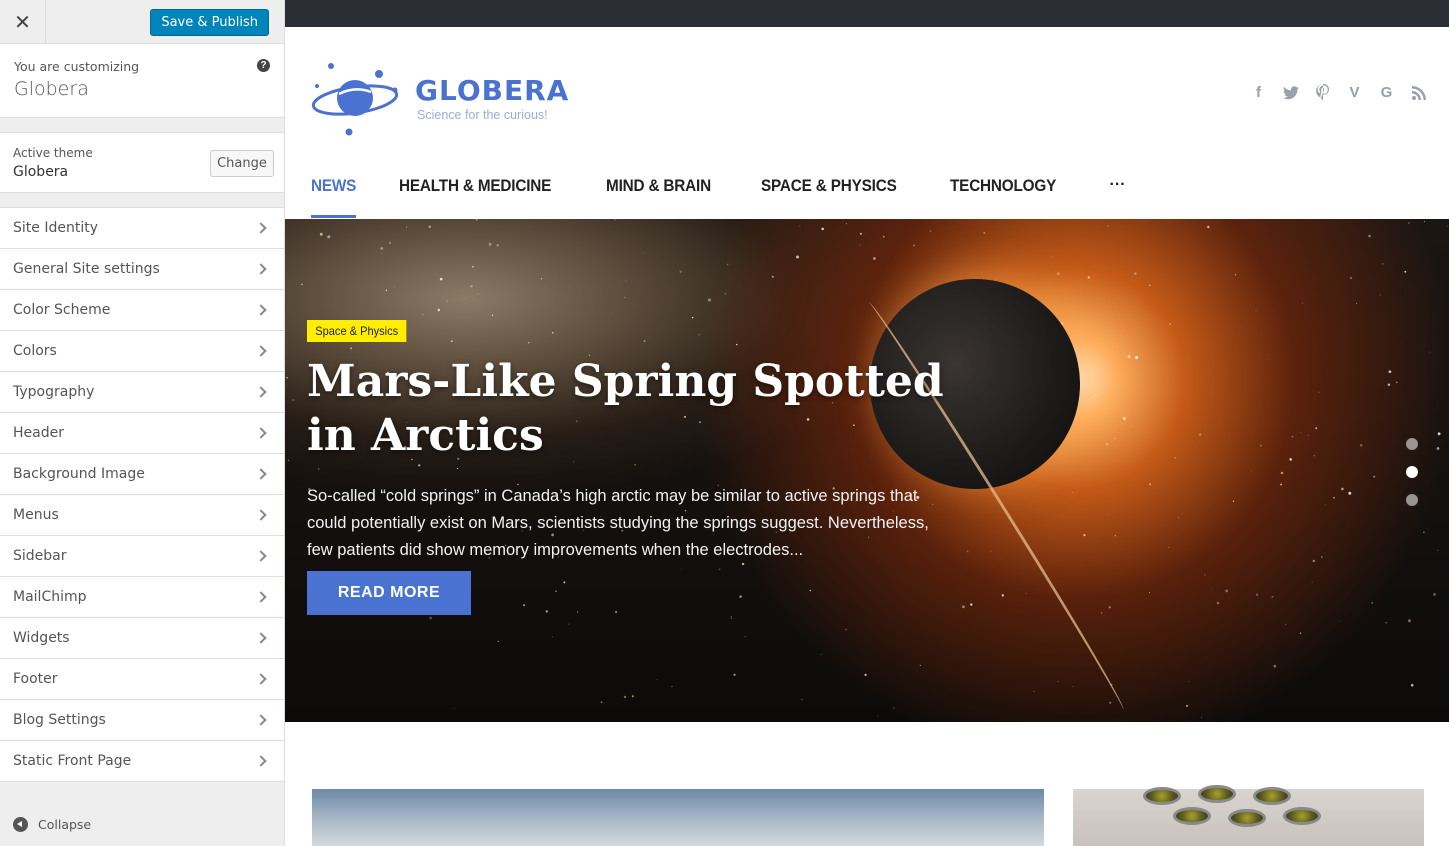  Describe the element at coordinates (23, 22) in the screenshot. I see `close-icon: ✕` at that location.